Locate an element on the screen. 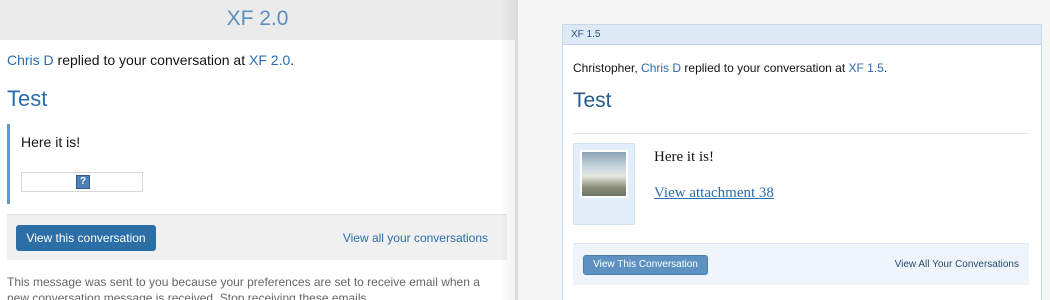 Image resolution: width=1050 pixels, height=300 pixels. avatar is located at coordinates (604, 174).